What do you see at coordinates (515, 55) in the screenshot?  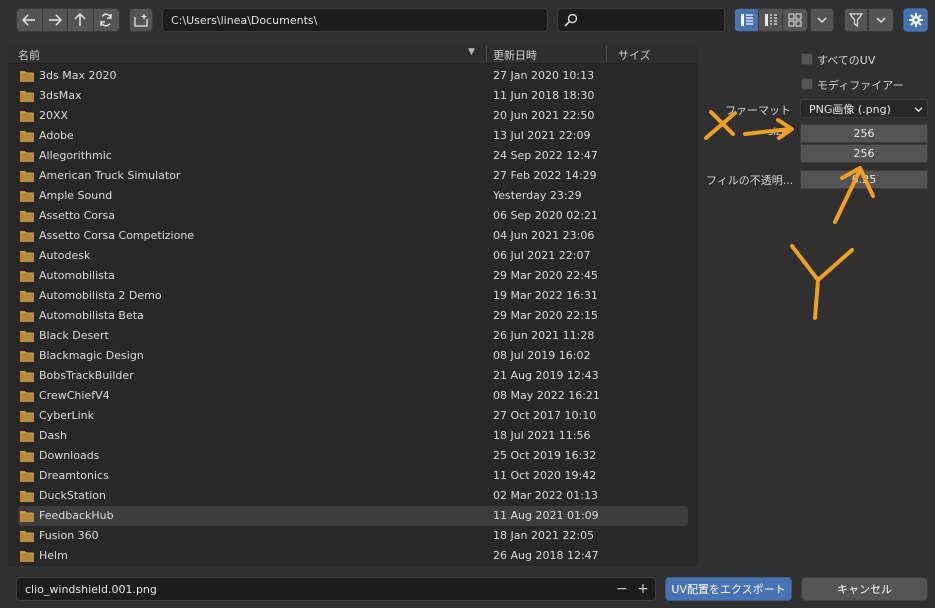 I see `column-header-date: 更新日時` at bounding box center [515, 55].